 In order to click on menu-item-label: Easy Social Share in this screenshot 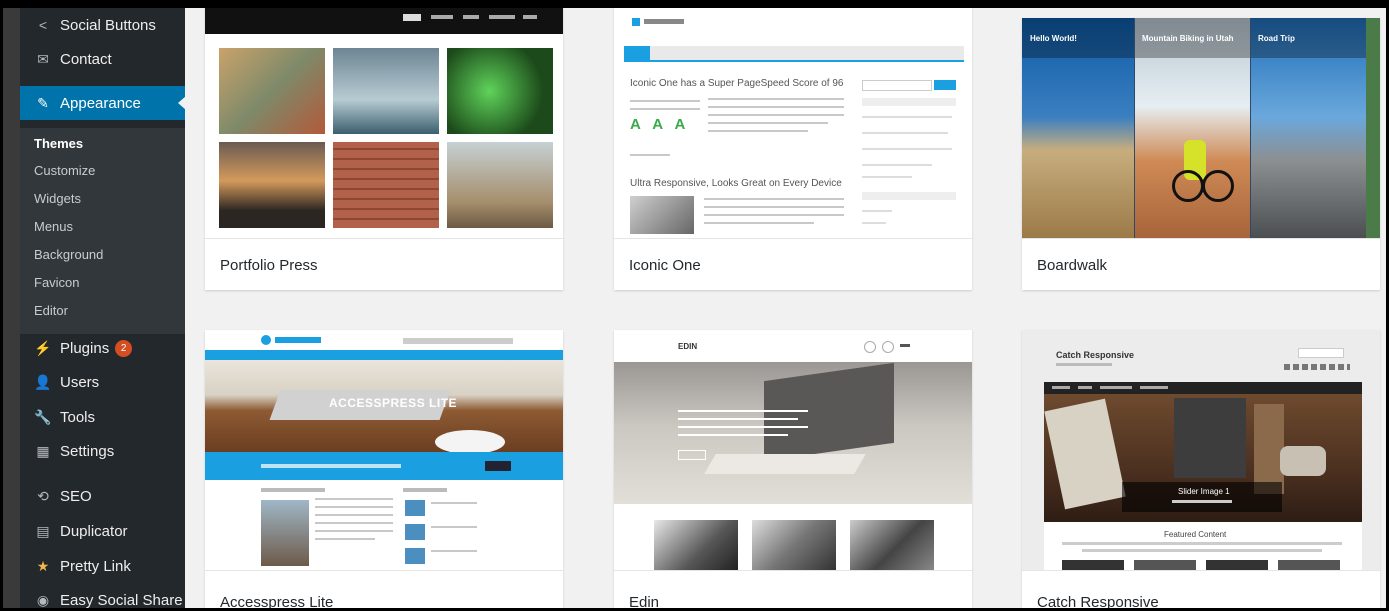, I will do `click(121, 600)`.